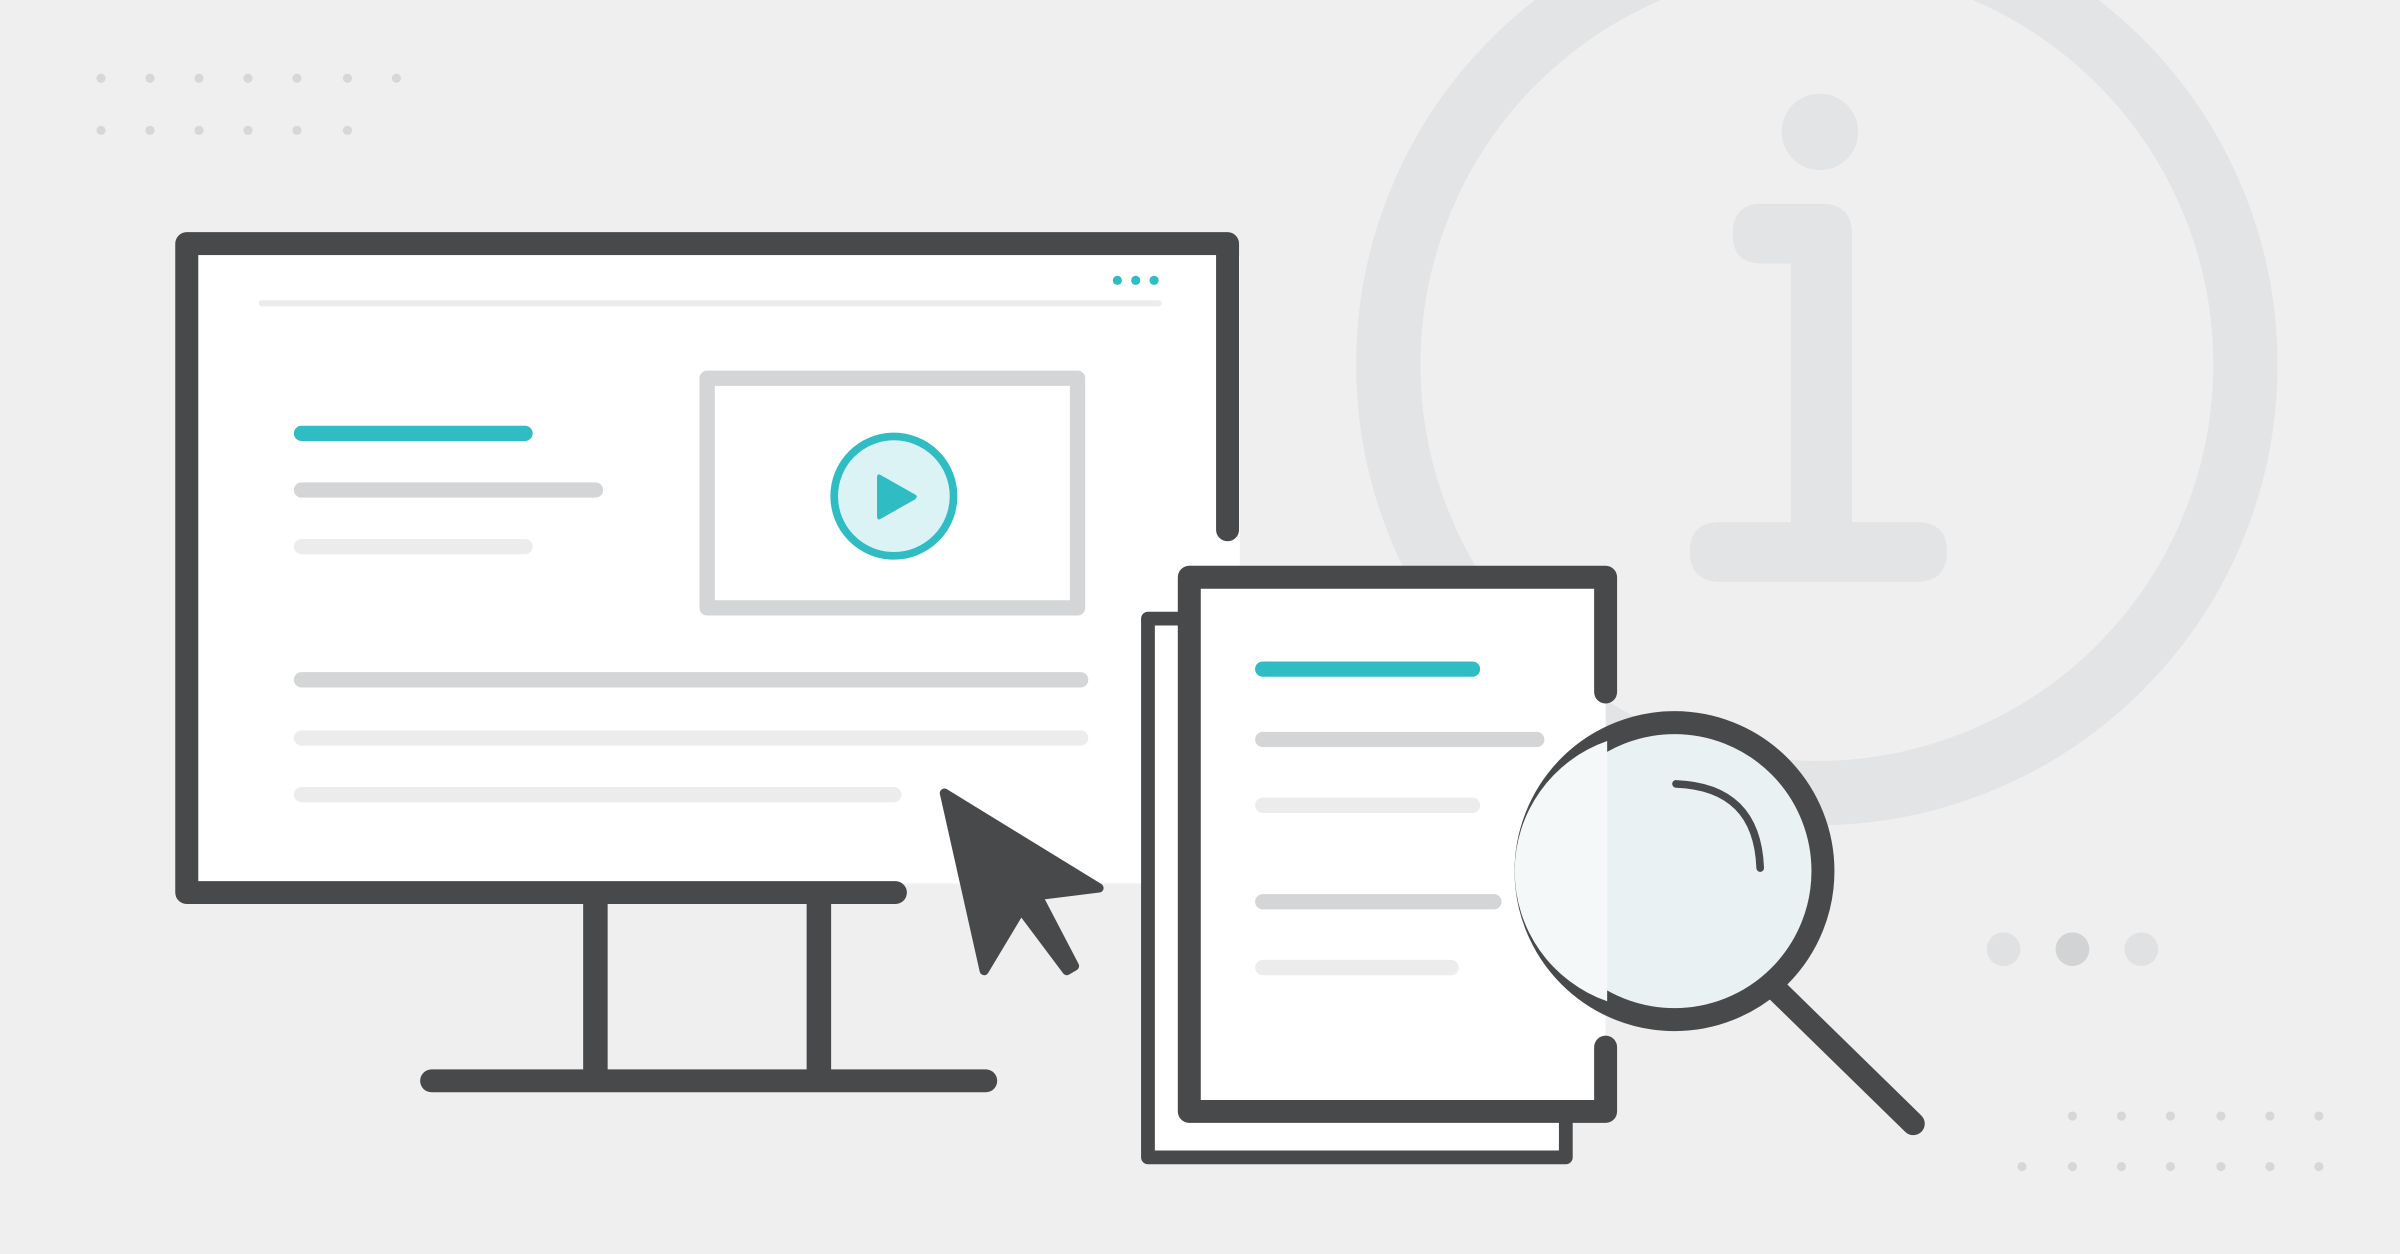 The width and height of the screenshot is (2400, 1254). I want to click on more-dots-icon, so click(1135, 280).